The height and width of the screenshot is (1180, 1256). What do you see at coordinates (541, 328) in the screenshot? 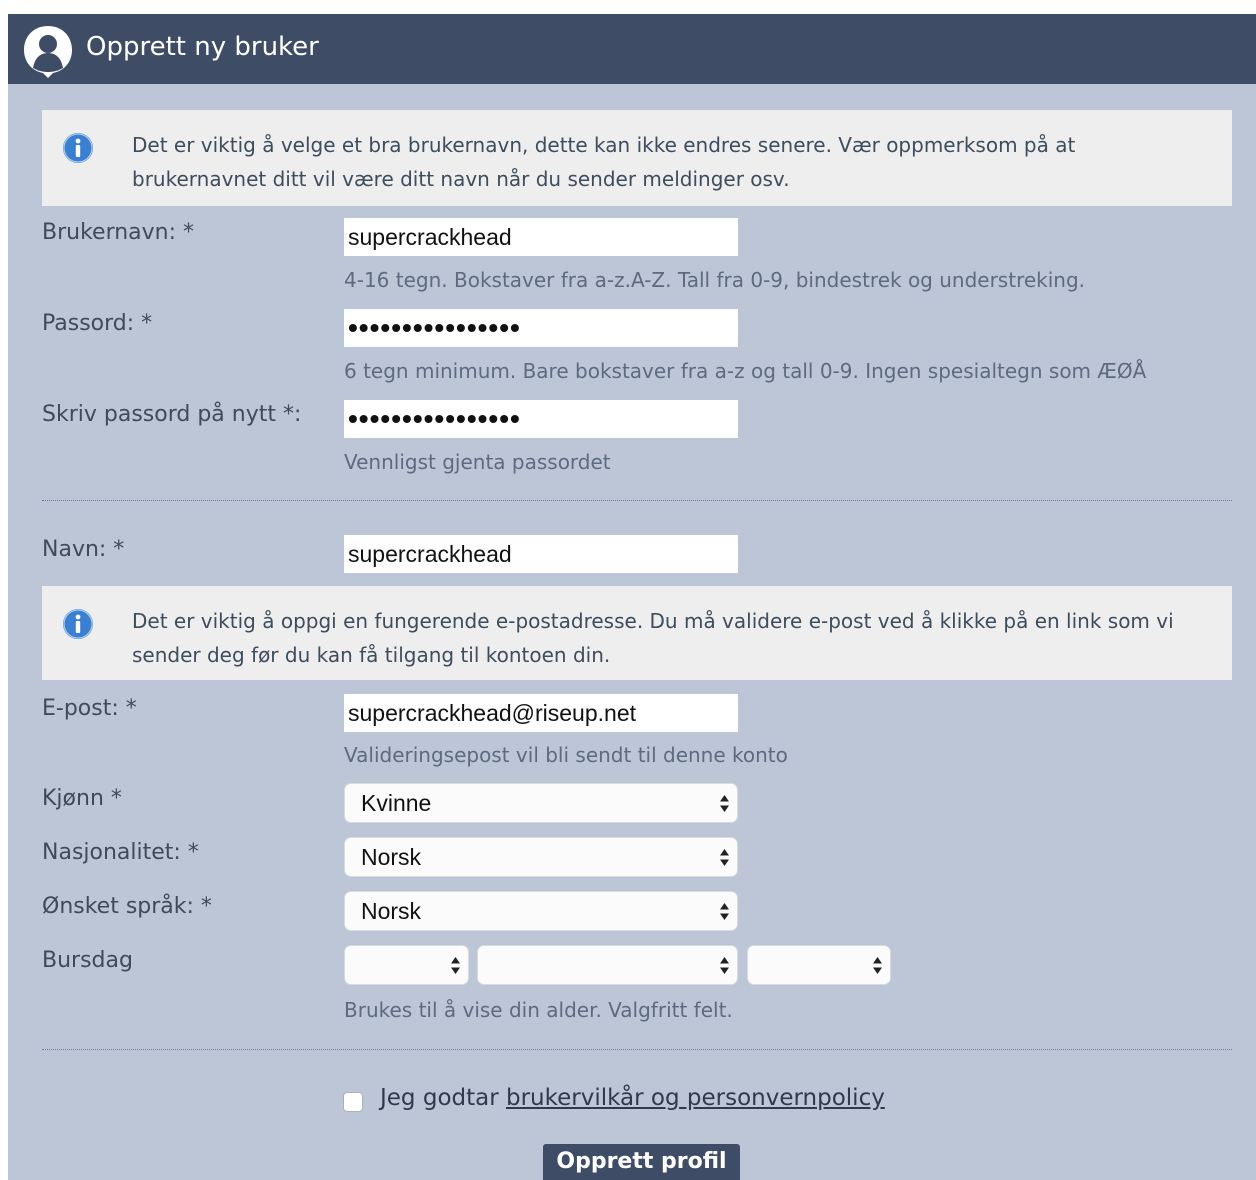
I see `password-input` at bounding box center [541, 328].